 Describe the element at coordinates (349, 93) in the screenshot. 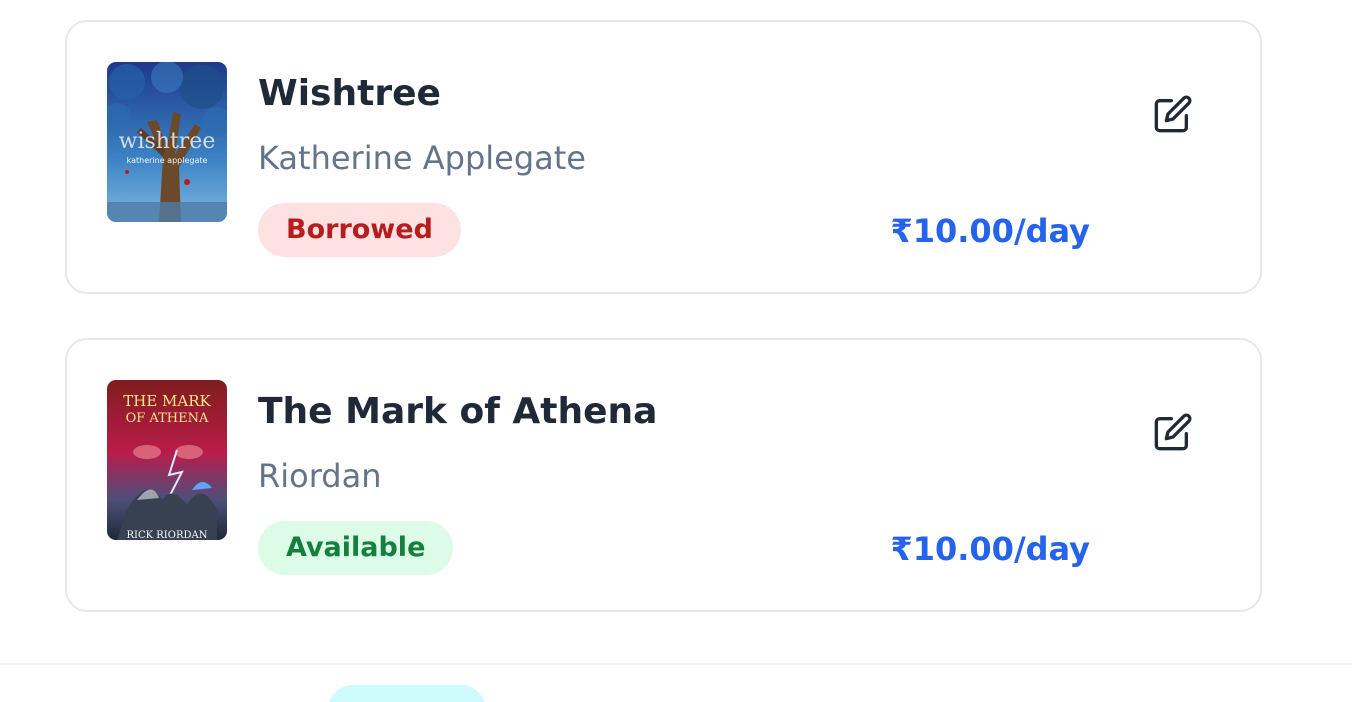

I see `book-title: Wishtree` at that location.